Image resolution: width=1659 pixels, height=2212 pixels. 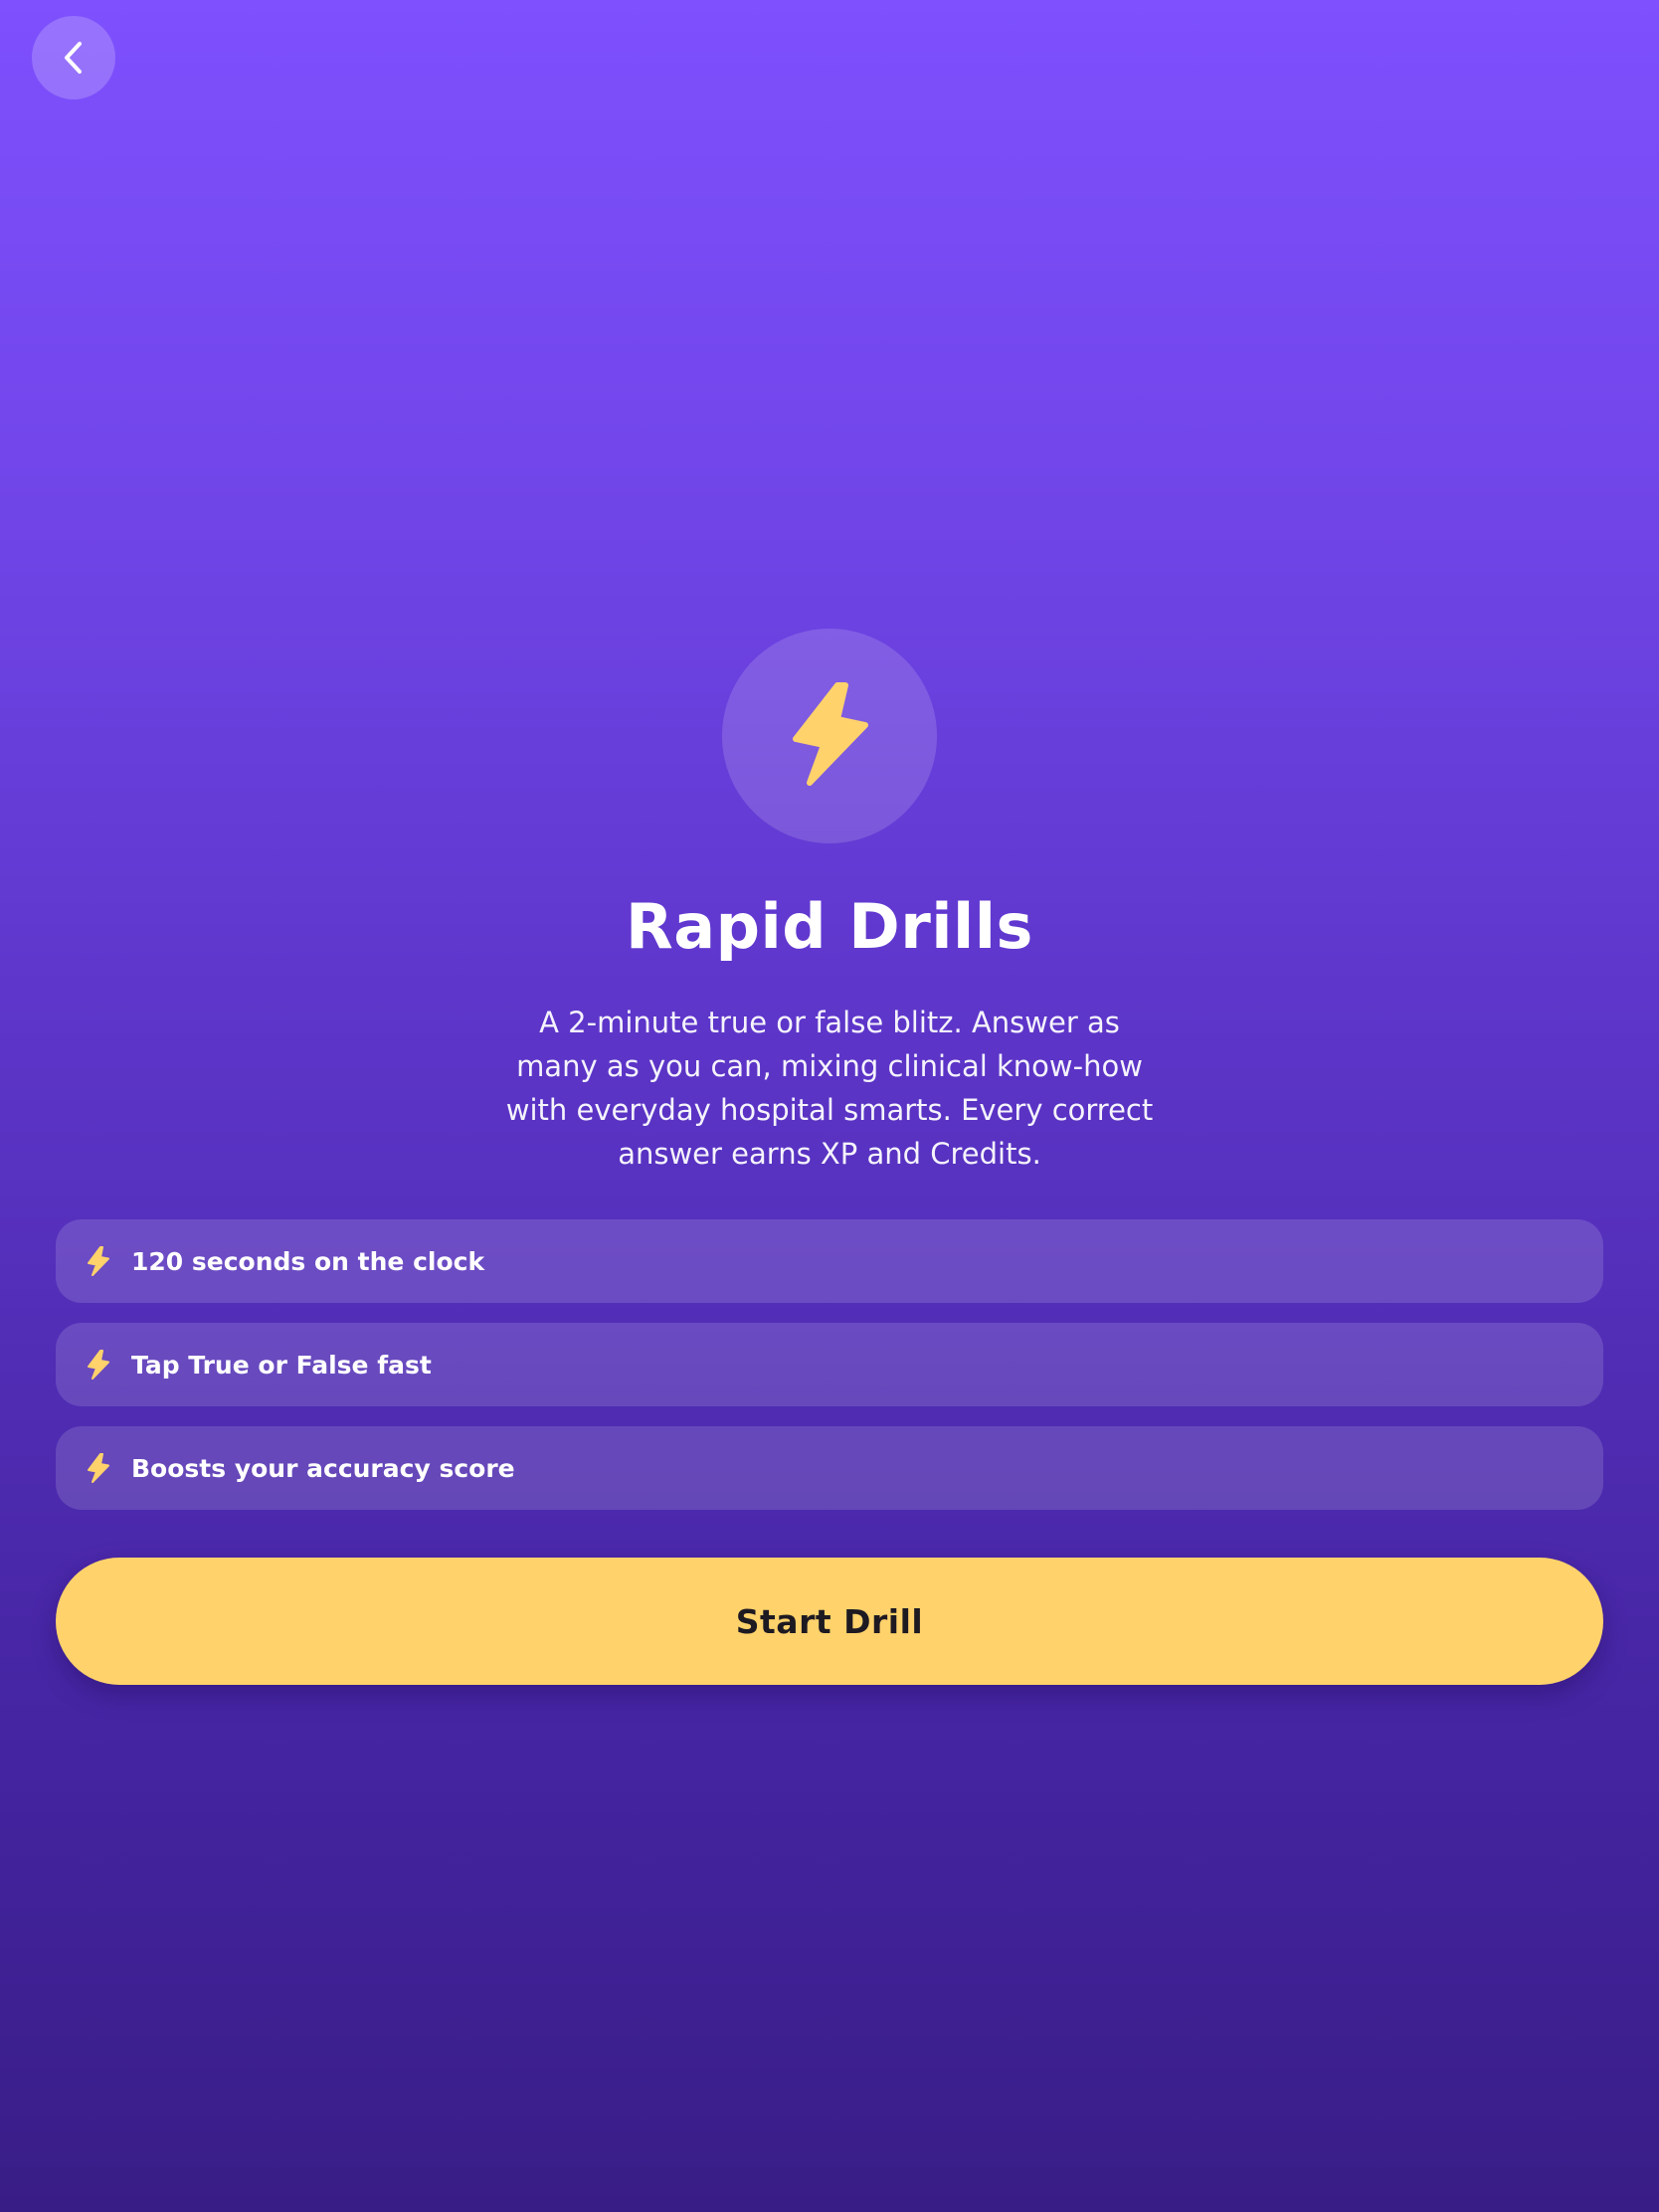 What do you see at coordinates (829, 1468) in the screenshot?
I see `feature-item: Boosts your accuracy score` at bounding box center [829, 1468].